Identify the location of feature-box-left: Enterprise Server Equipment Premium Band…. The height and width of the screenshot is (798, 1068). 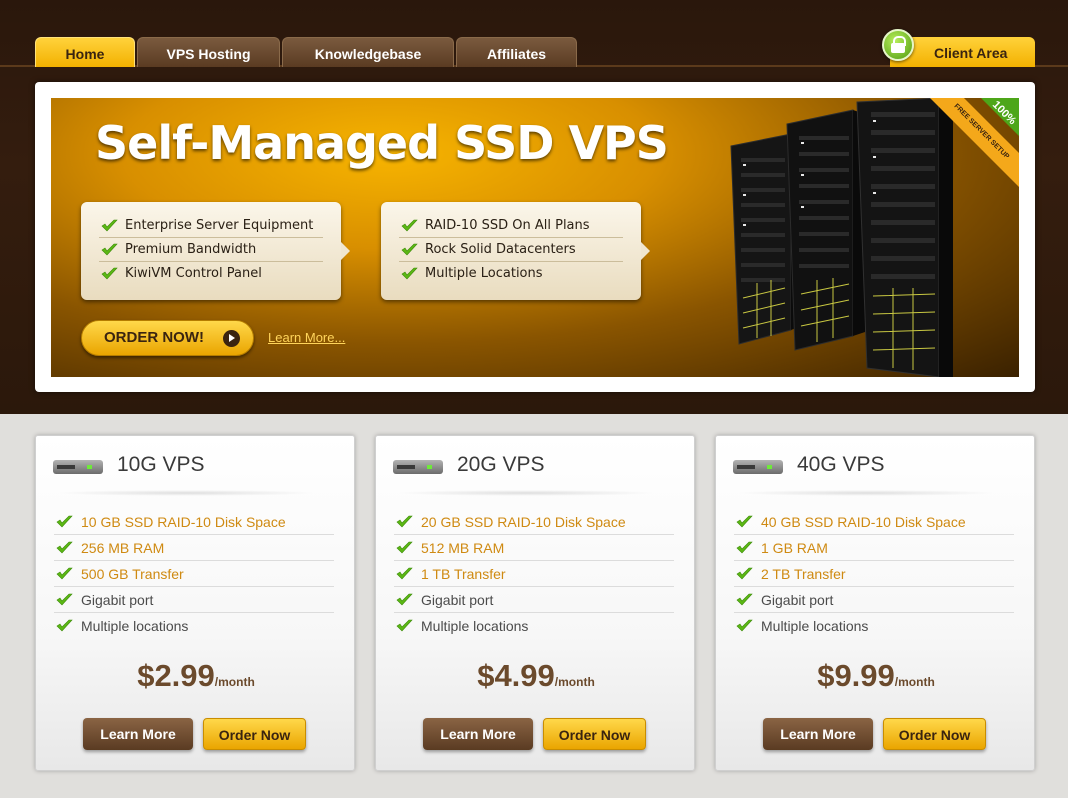
(215, 251).